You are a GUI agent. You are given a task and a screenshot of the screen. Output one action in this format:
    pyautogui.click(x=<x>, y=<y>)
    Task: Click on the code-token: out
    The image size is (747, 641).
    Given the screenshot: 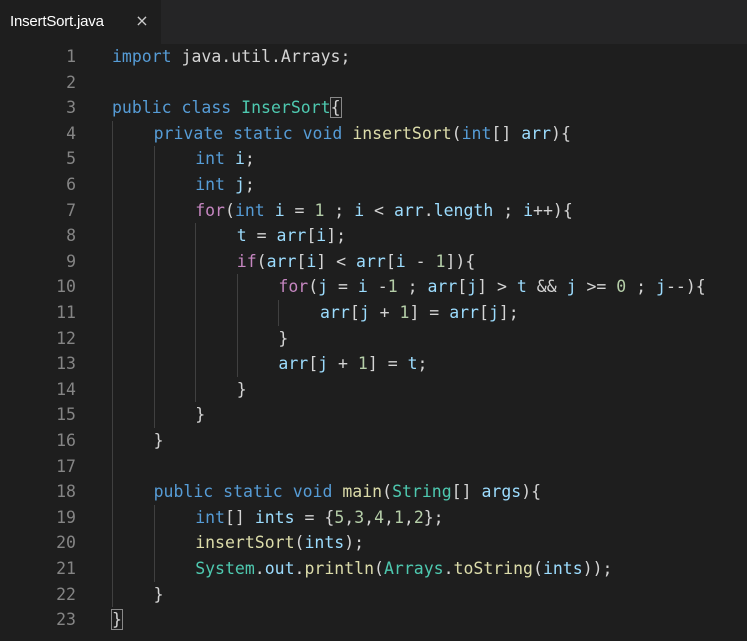 What is the action you would take?
    pyautogui.click(x=279, y=568)
    